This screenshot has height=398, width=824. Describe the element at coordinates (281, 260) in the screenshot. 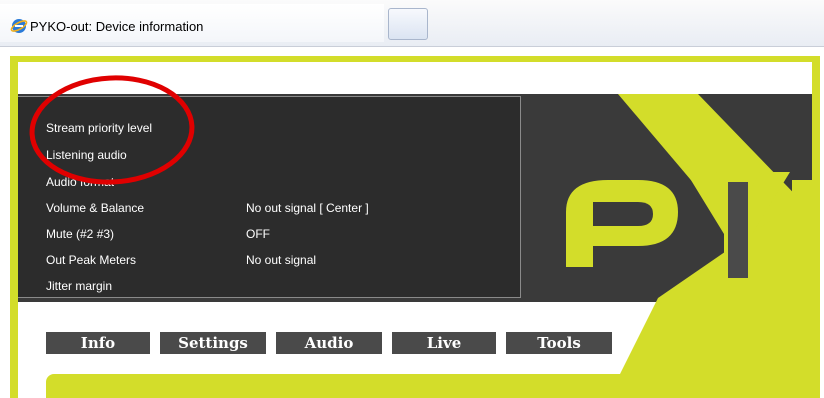

I see `info-value: No out signal` at that location.